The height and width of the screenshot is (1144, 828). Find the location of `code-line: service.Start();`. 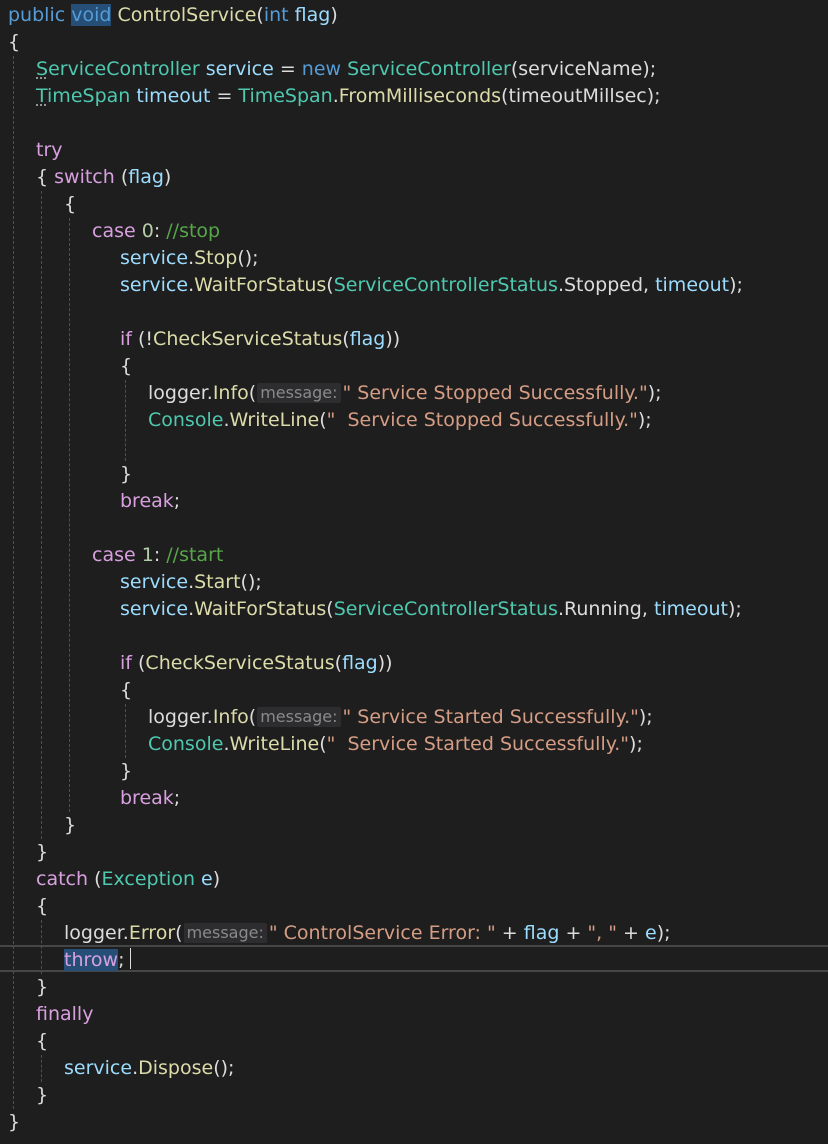

code-line: service.Start(); is located at coordinates (191, 582).